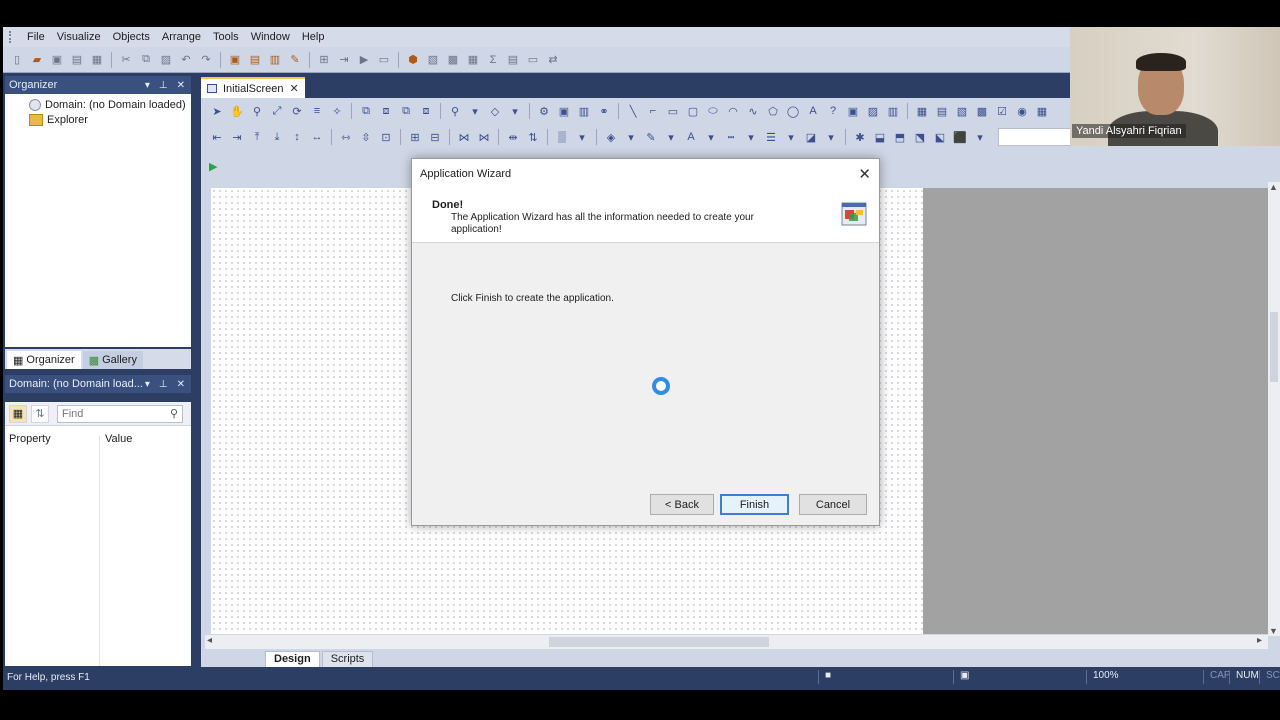 This screenshot has height=720, width=1280. I want to click on symbol-icon: ▦, so click(922, 111).